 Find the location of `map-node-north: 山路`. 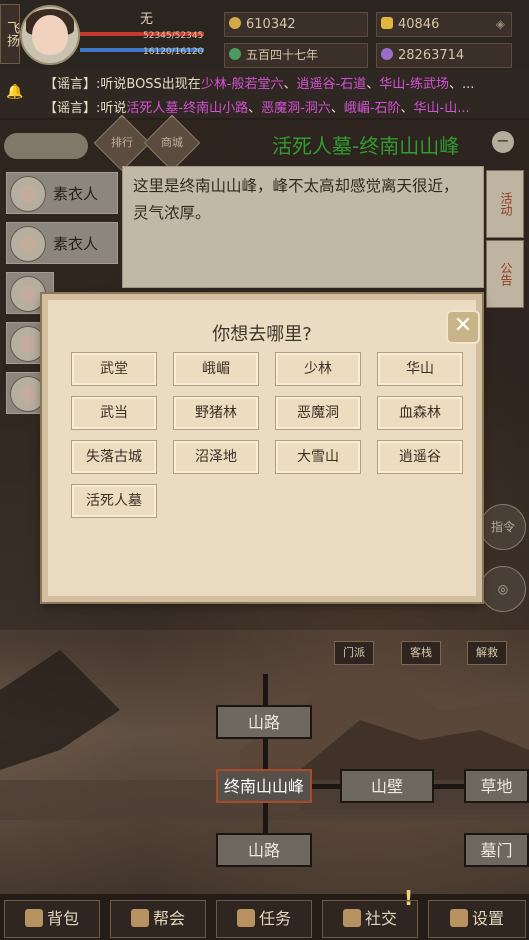

map-node-north: 山路 is located at coordinates (264, 722).